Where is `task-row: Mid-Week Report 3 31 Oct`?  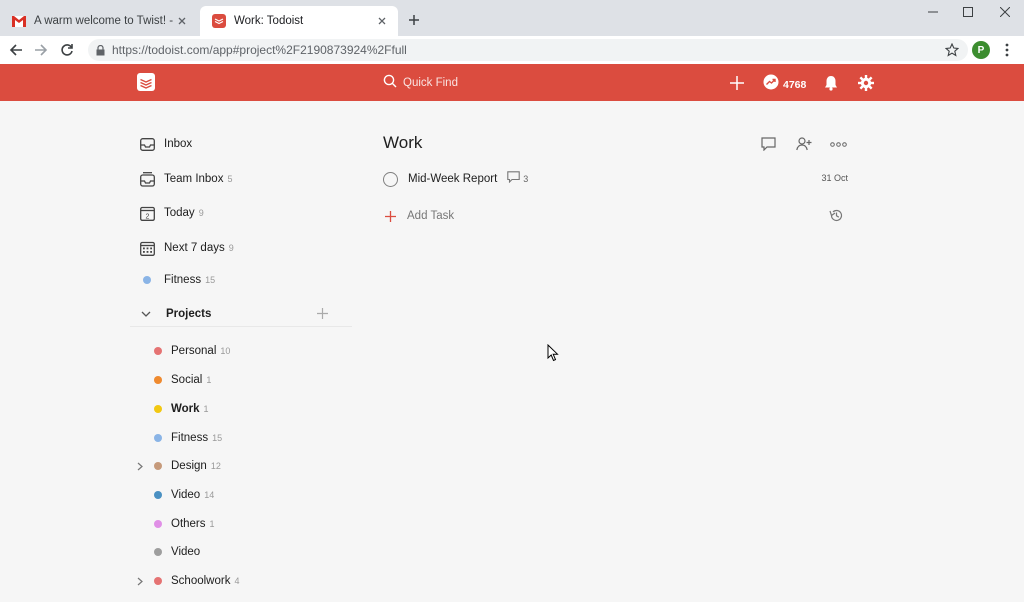
task-row: Mid-Week Report 3 31 Oct is located at coordinates (615, 179).